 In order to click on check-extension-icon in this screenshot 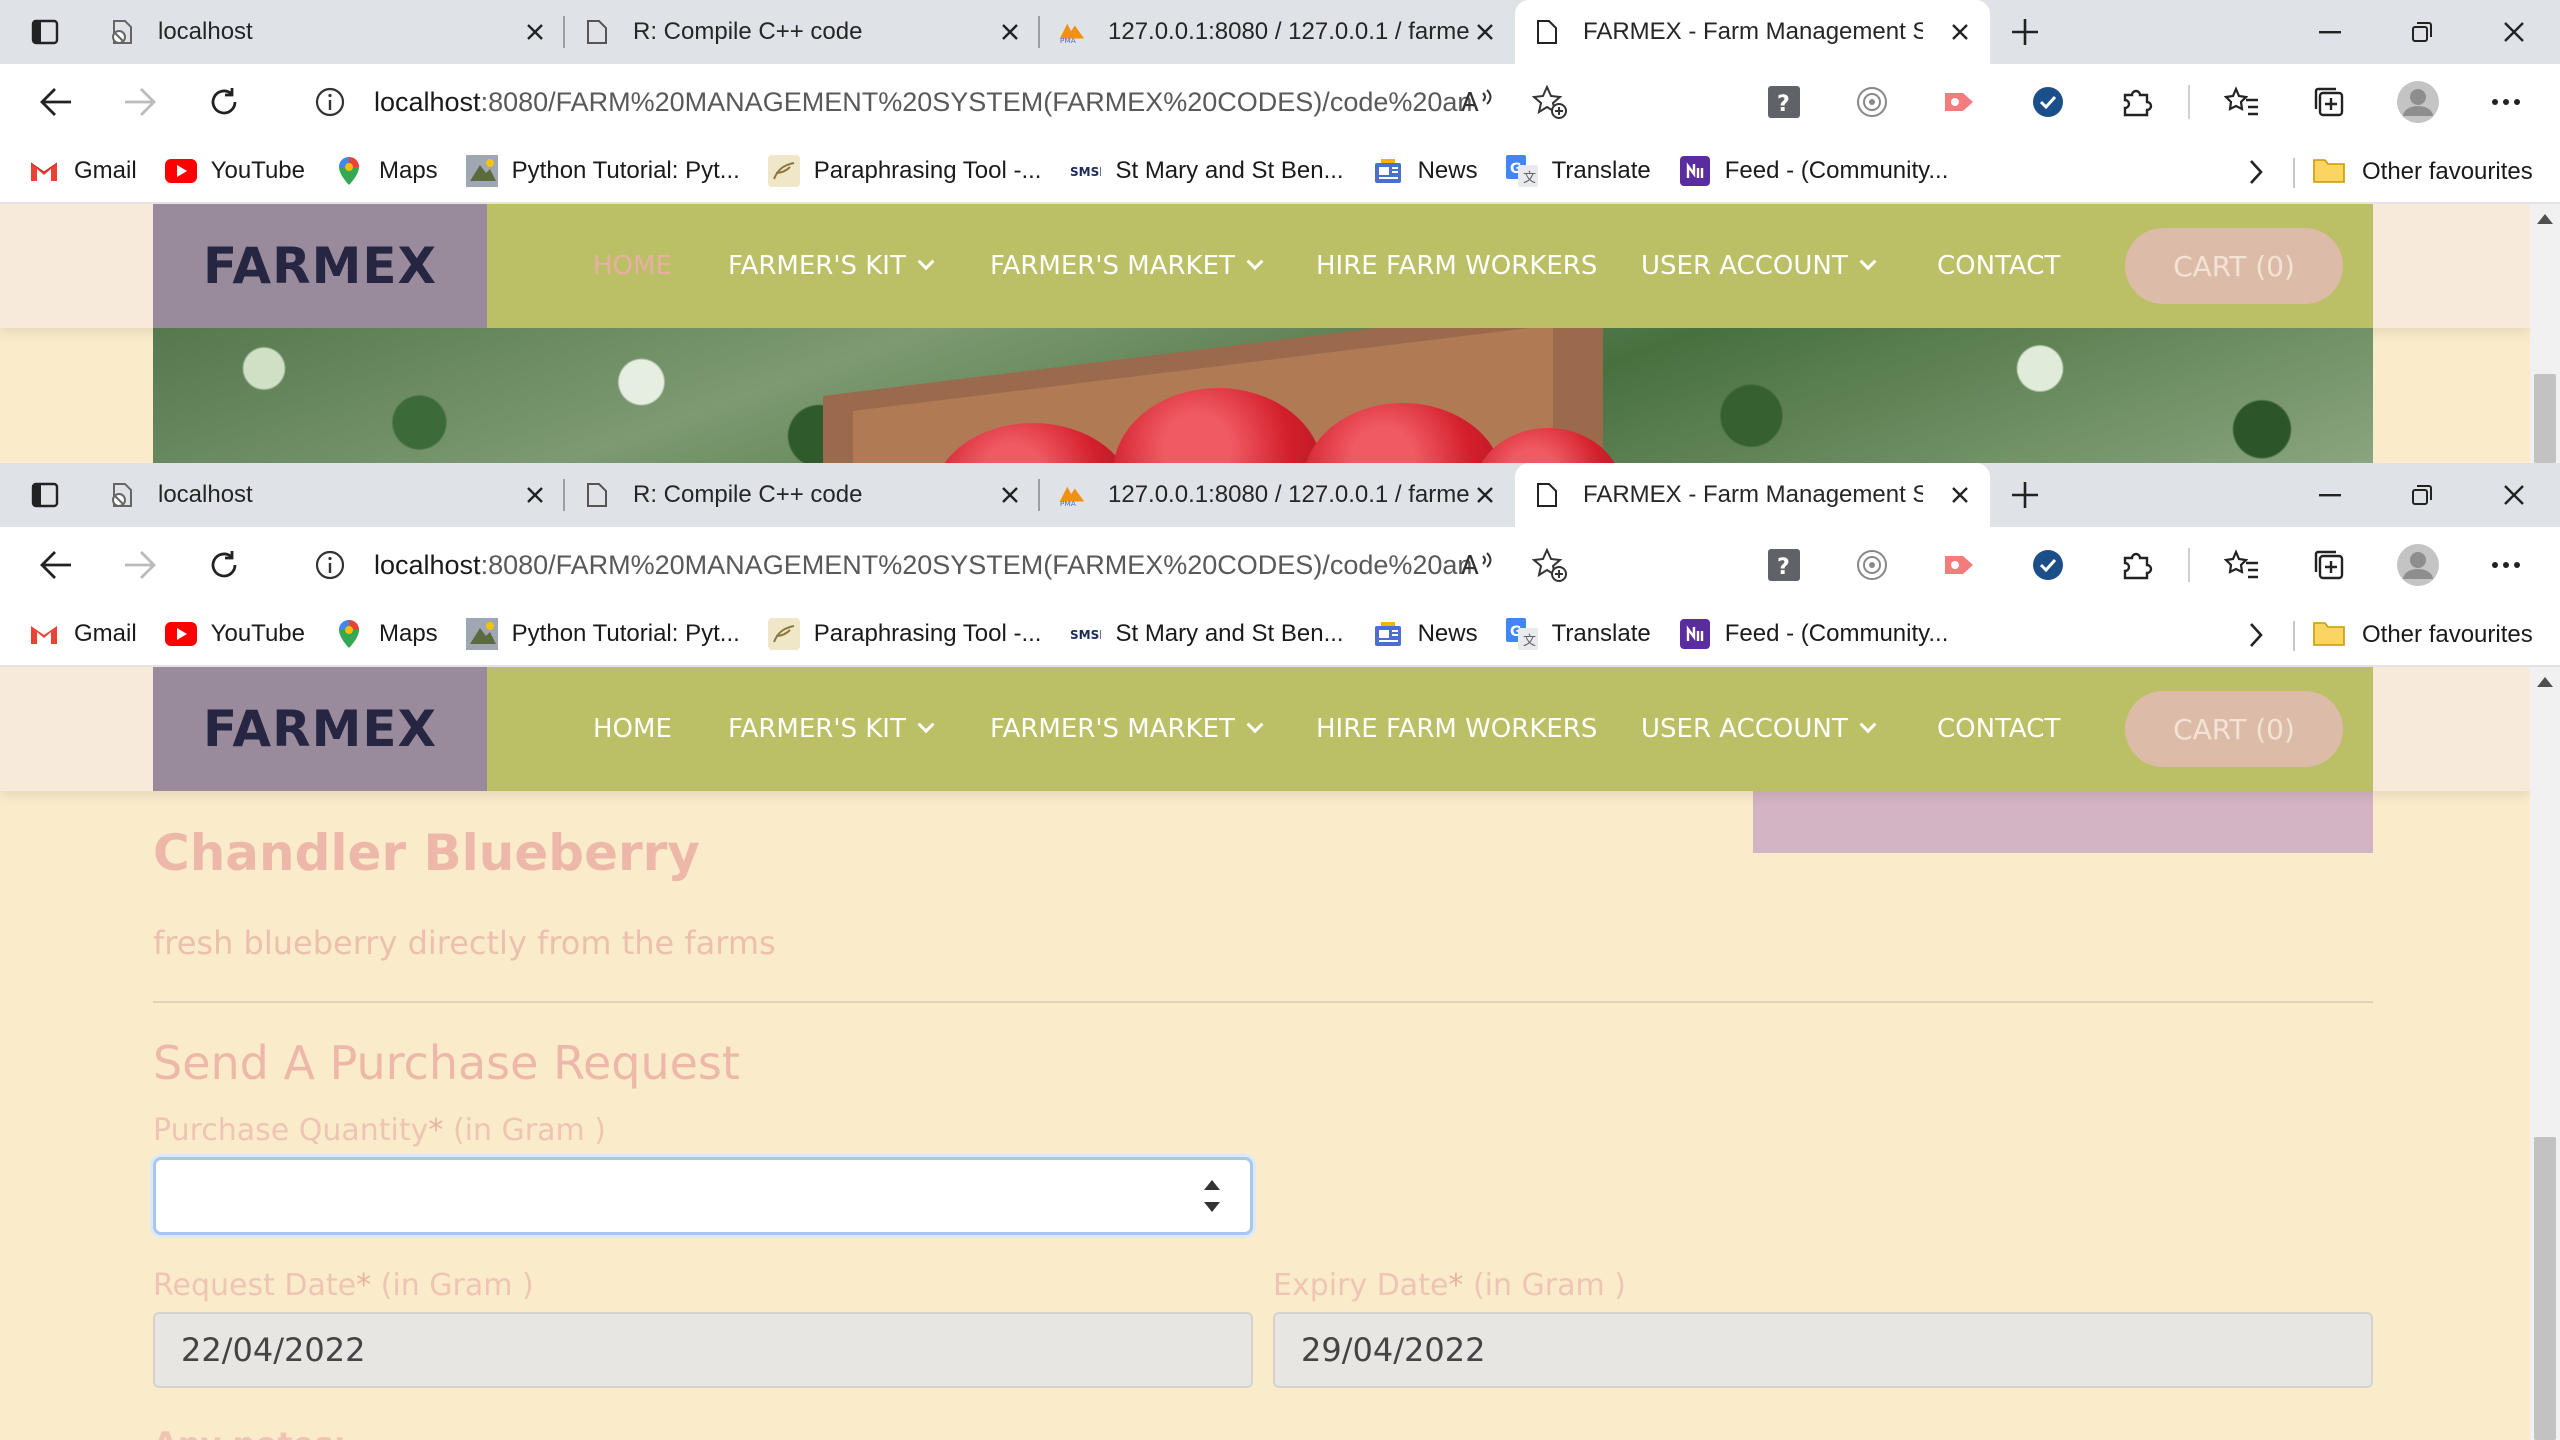, I will do `click(2048, 102)`.